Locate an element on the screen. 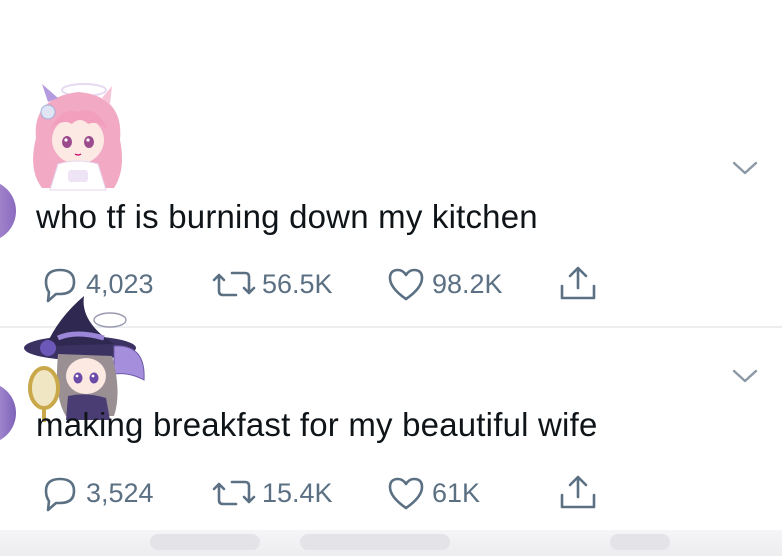 This screenshot has width=782, height=556. retweet-count: 15.4K is located at coordinates (297, 492).